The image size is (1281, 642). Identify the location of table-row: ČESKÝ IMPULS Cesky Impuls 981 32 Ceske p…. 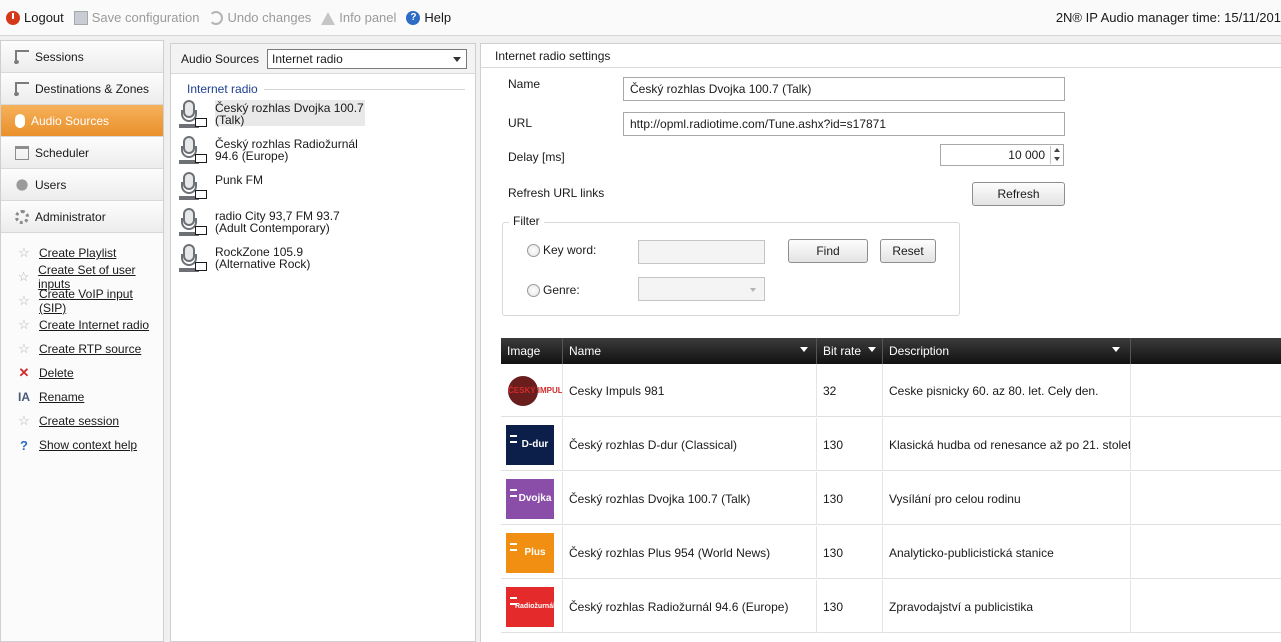
(891, 390).